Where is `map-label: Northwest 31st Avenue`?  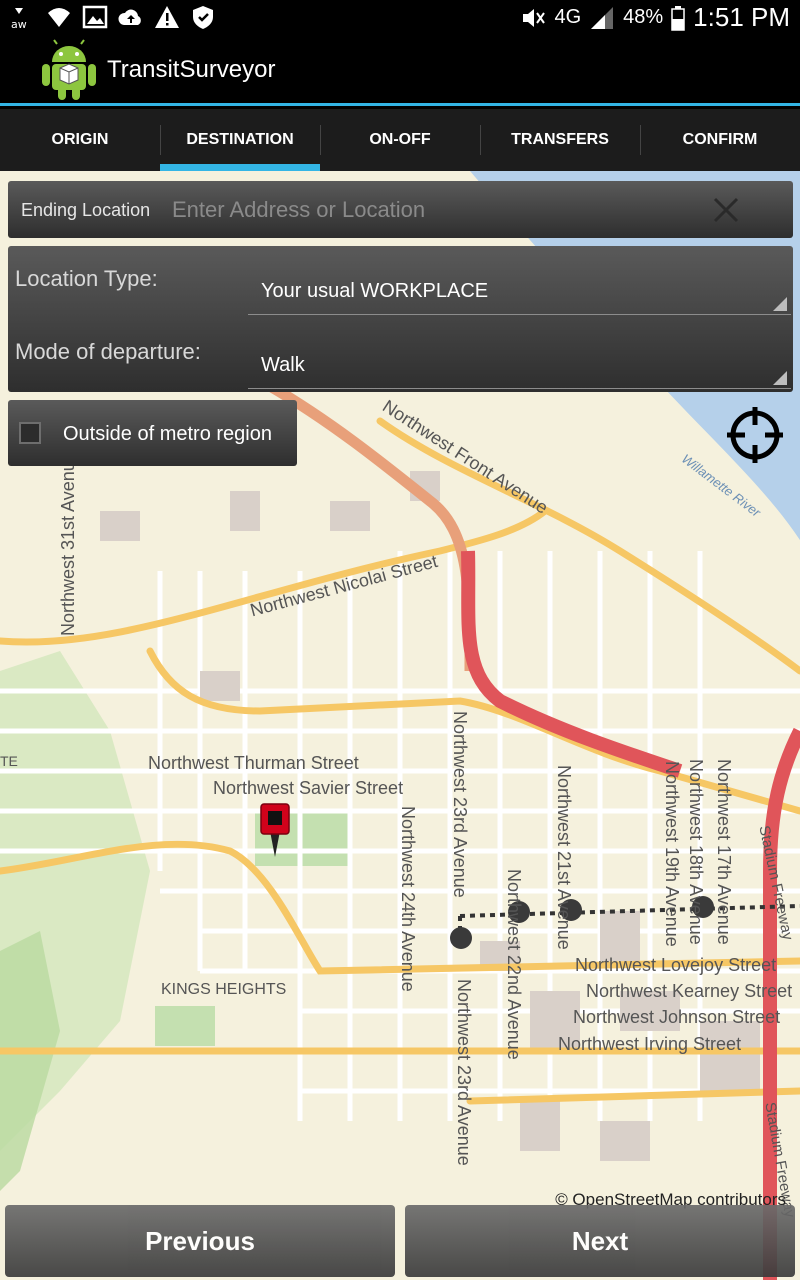
map-label: Northwest 31st Avenue is located at coordinates (68, 543).